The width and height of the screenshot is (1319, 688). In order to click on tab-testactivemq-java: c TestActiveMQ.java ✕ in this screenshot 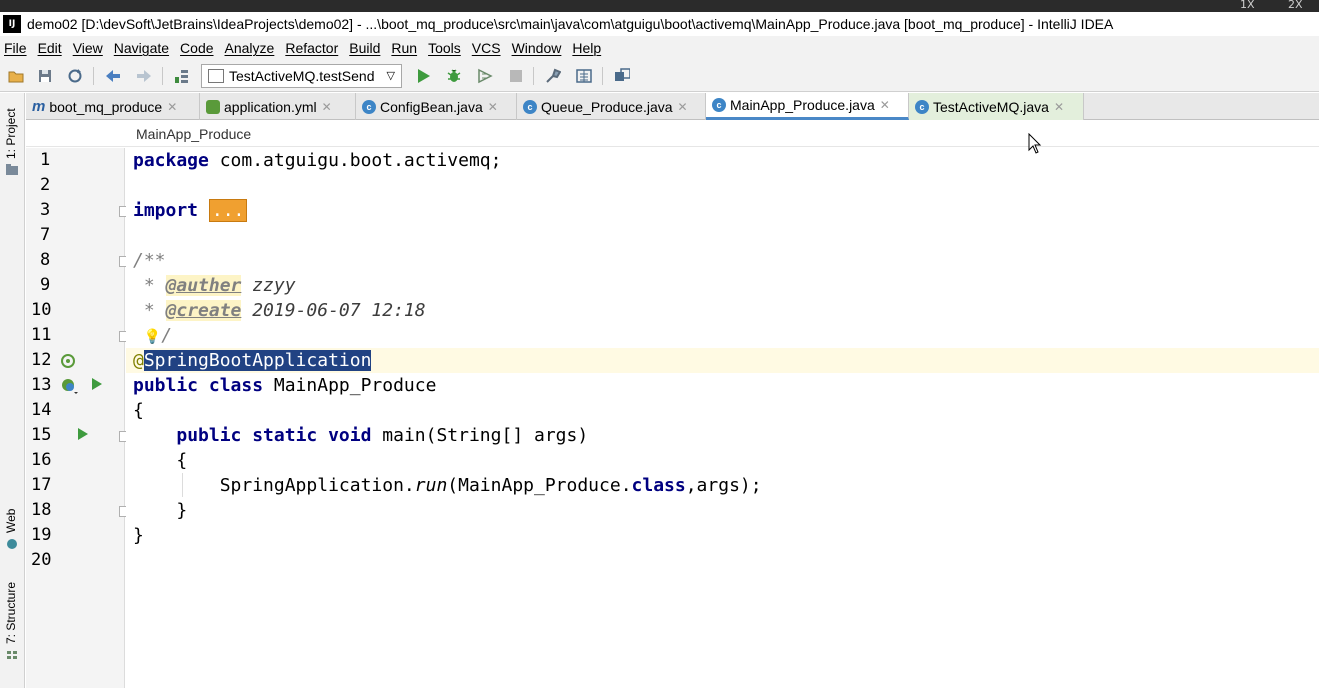, I will do `click(996, 106)`.